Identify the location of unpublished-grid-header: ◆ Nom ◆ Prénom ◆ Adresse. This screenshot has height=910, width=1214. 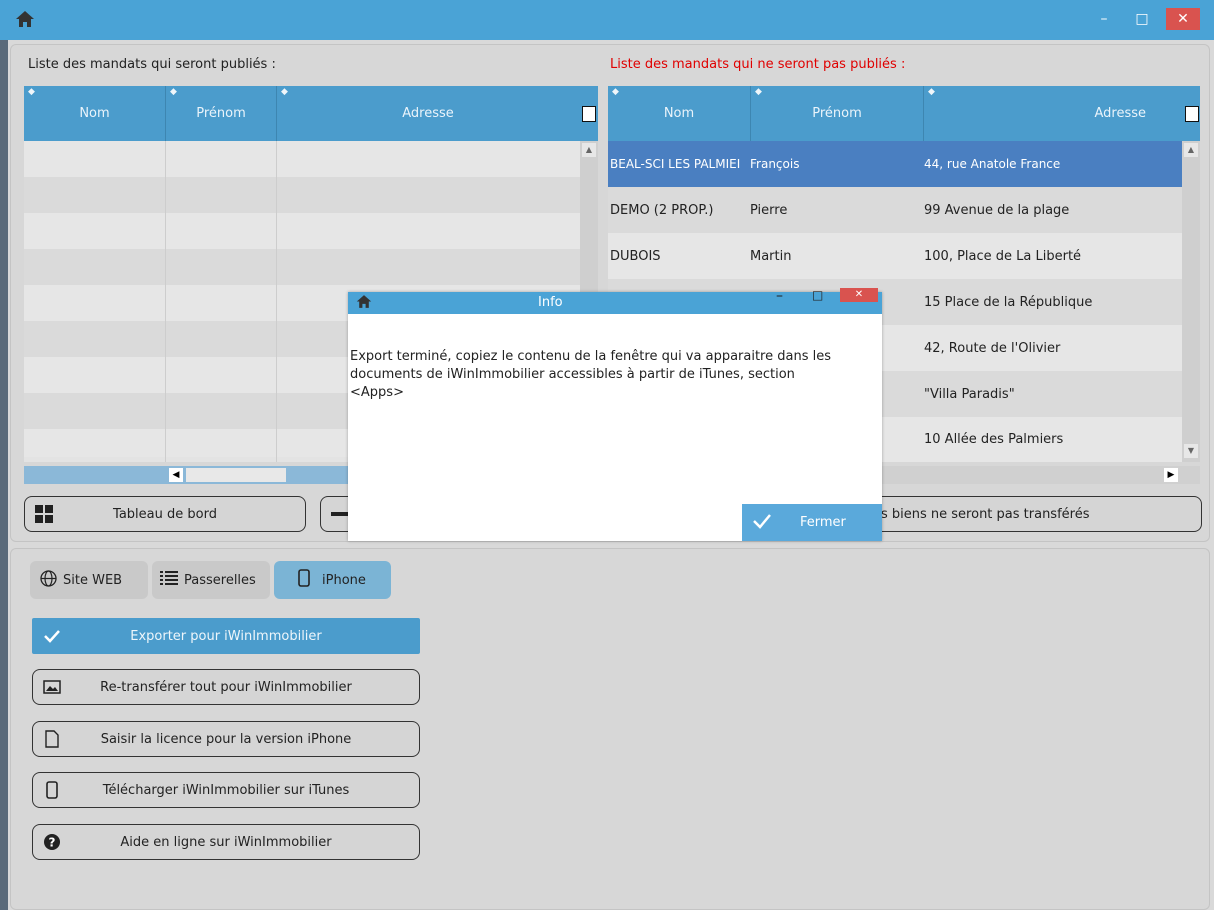
(904, 113).